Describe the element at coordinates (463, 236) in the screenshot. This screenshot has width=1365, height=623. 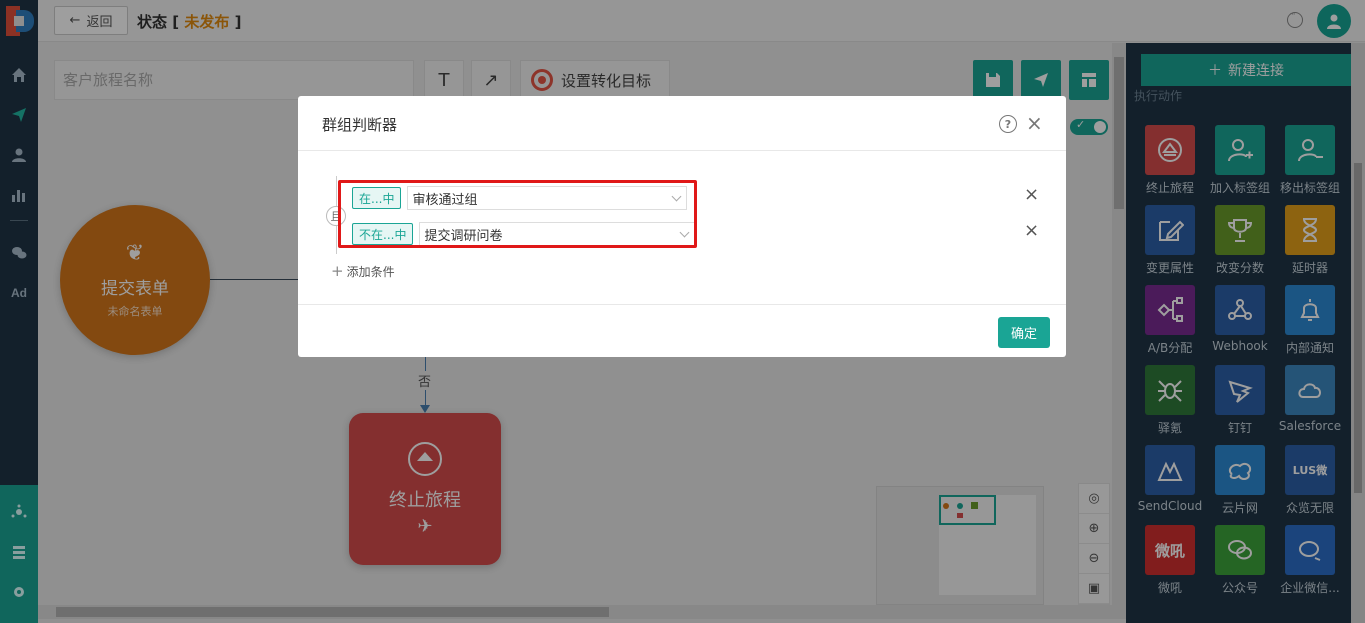
I see `group-select-value: 提交调研问卷` at that location.